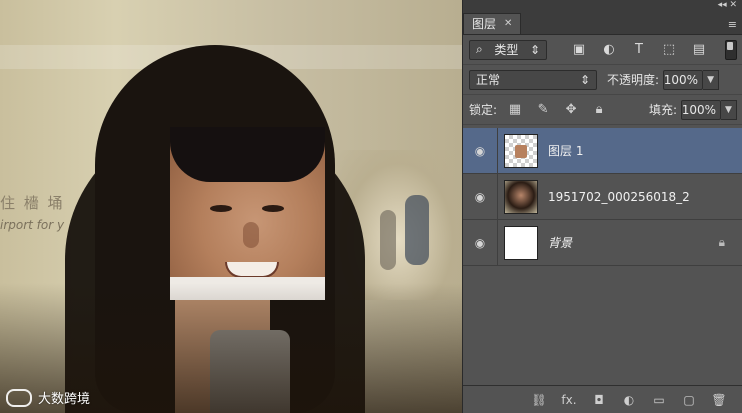 This screenshot has height=413, width=742. Describe the element at coordinates (729, 109) in the screenshot. I see `fill-dropdown-icon: ▼` at that location.